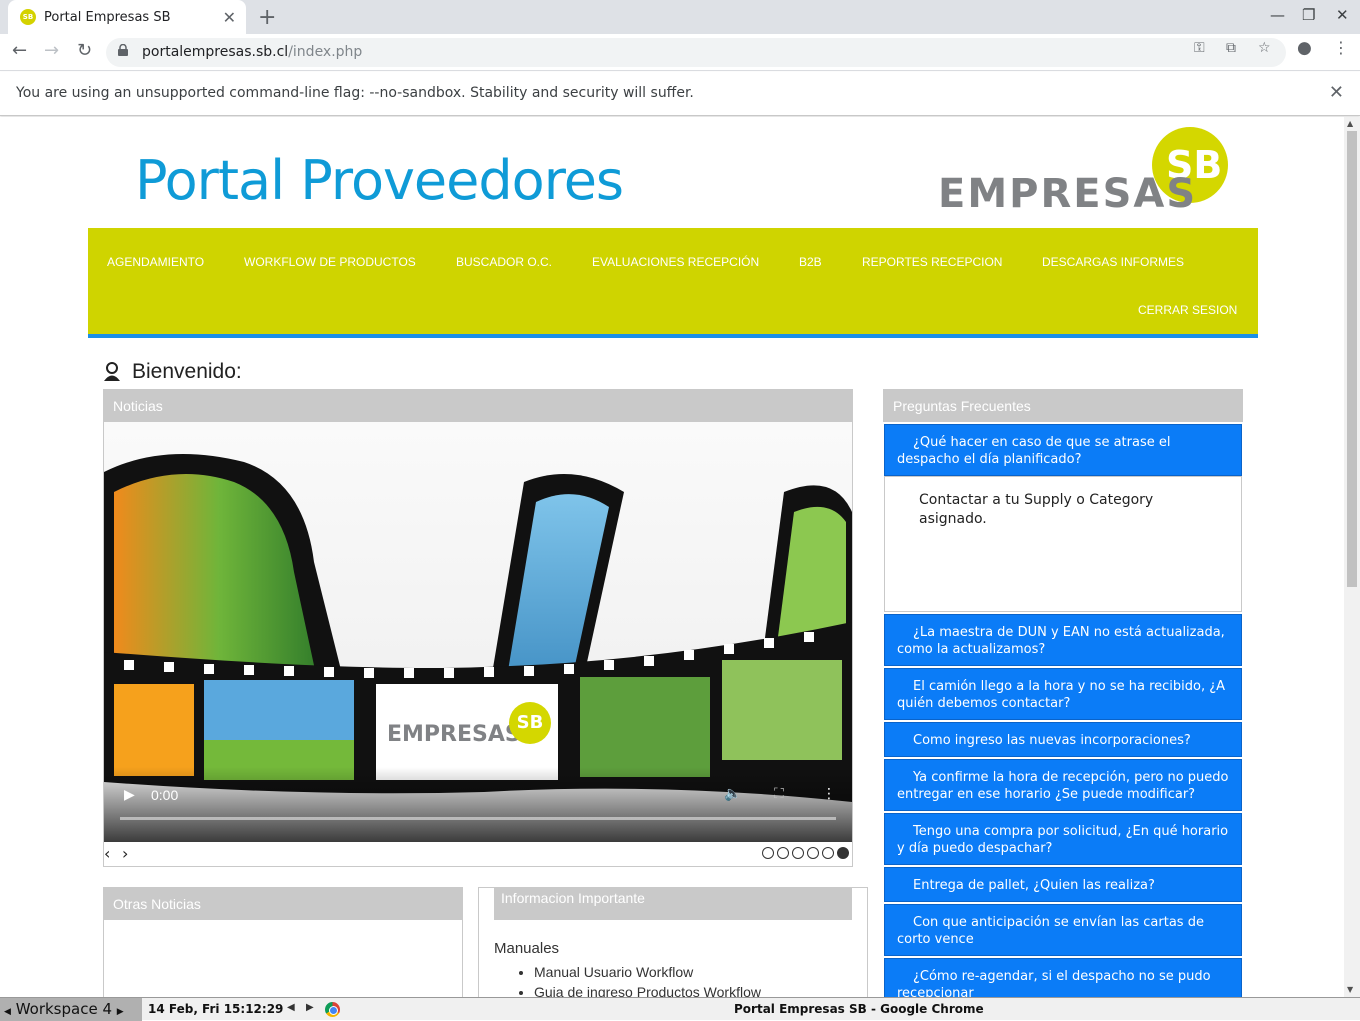 This screenshot has width=1360, height=1021. I want to click on video-controls: ▶ 0:00 🔈 ⛶ ⋮, so click(478, 804).